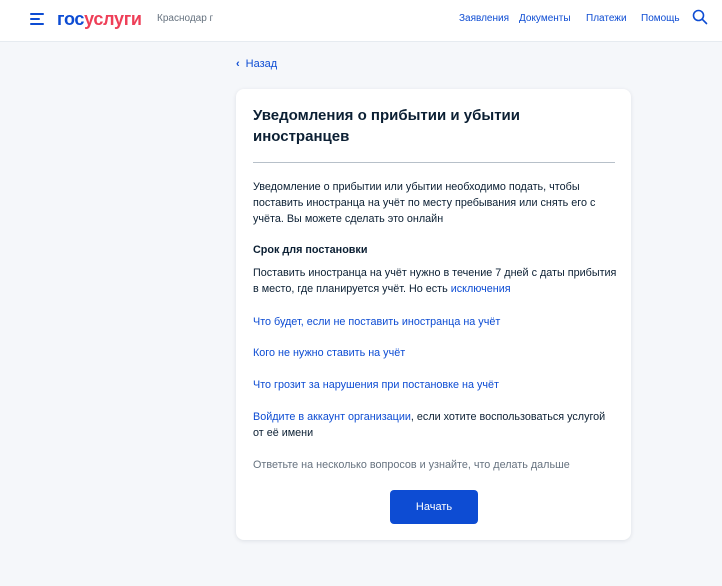 This screenshot has height=586, width=722. I want to click on city-selector: Краснодар г, so click(185, 18).